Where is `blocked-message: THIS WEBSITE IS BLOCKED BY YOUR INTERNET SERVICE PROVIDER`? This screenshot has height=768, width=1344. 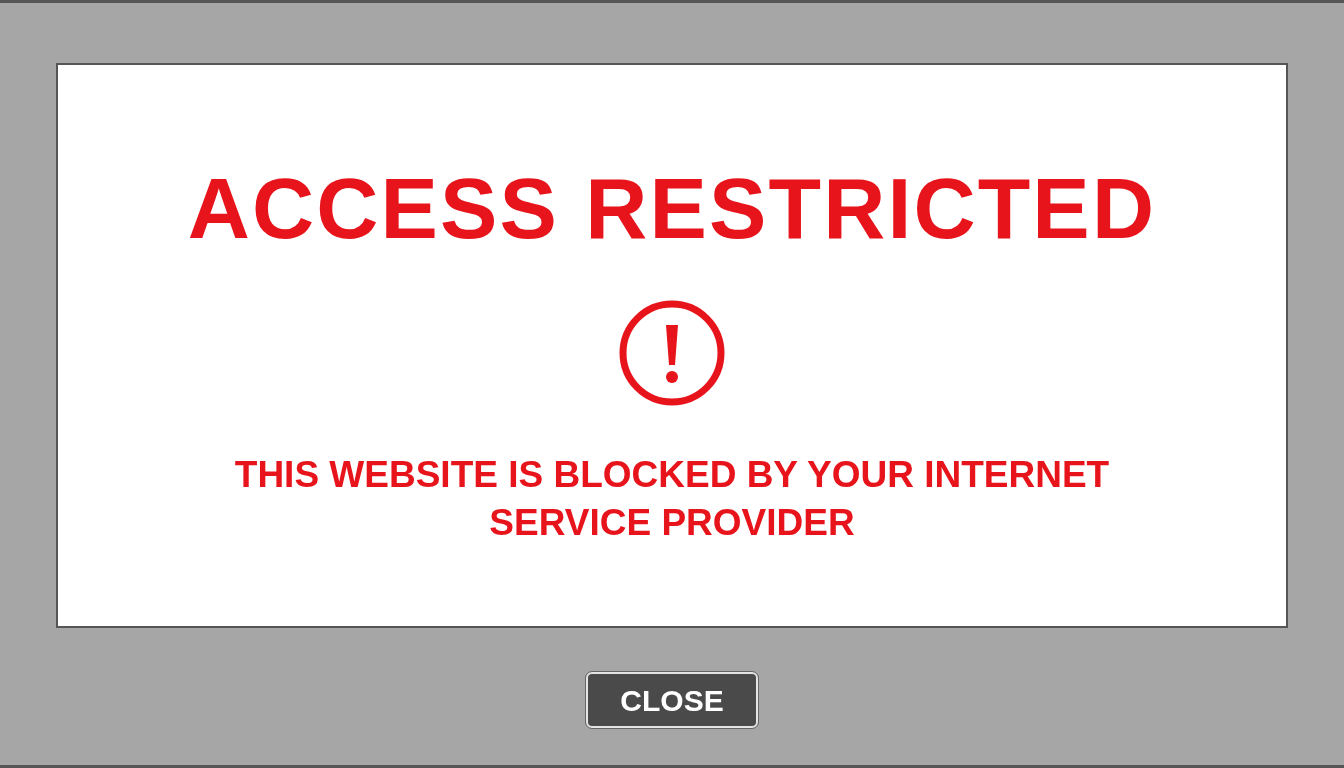
blocked-message: THIS WEBSITE IS BLOCKED BY YOUR INTERNET SERVICE PROVIDER is located at coordinates (672, 499).